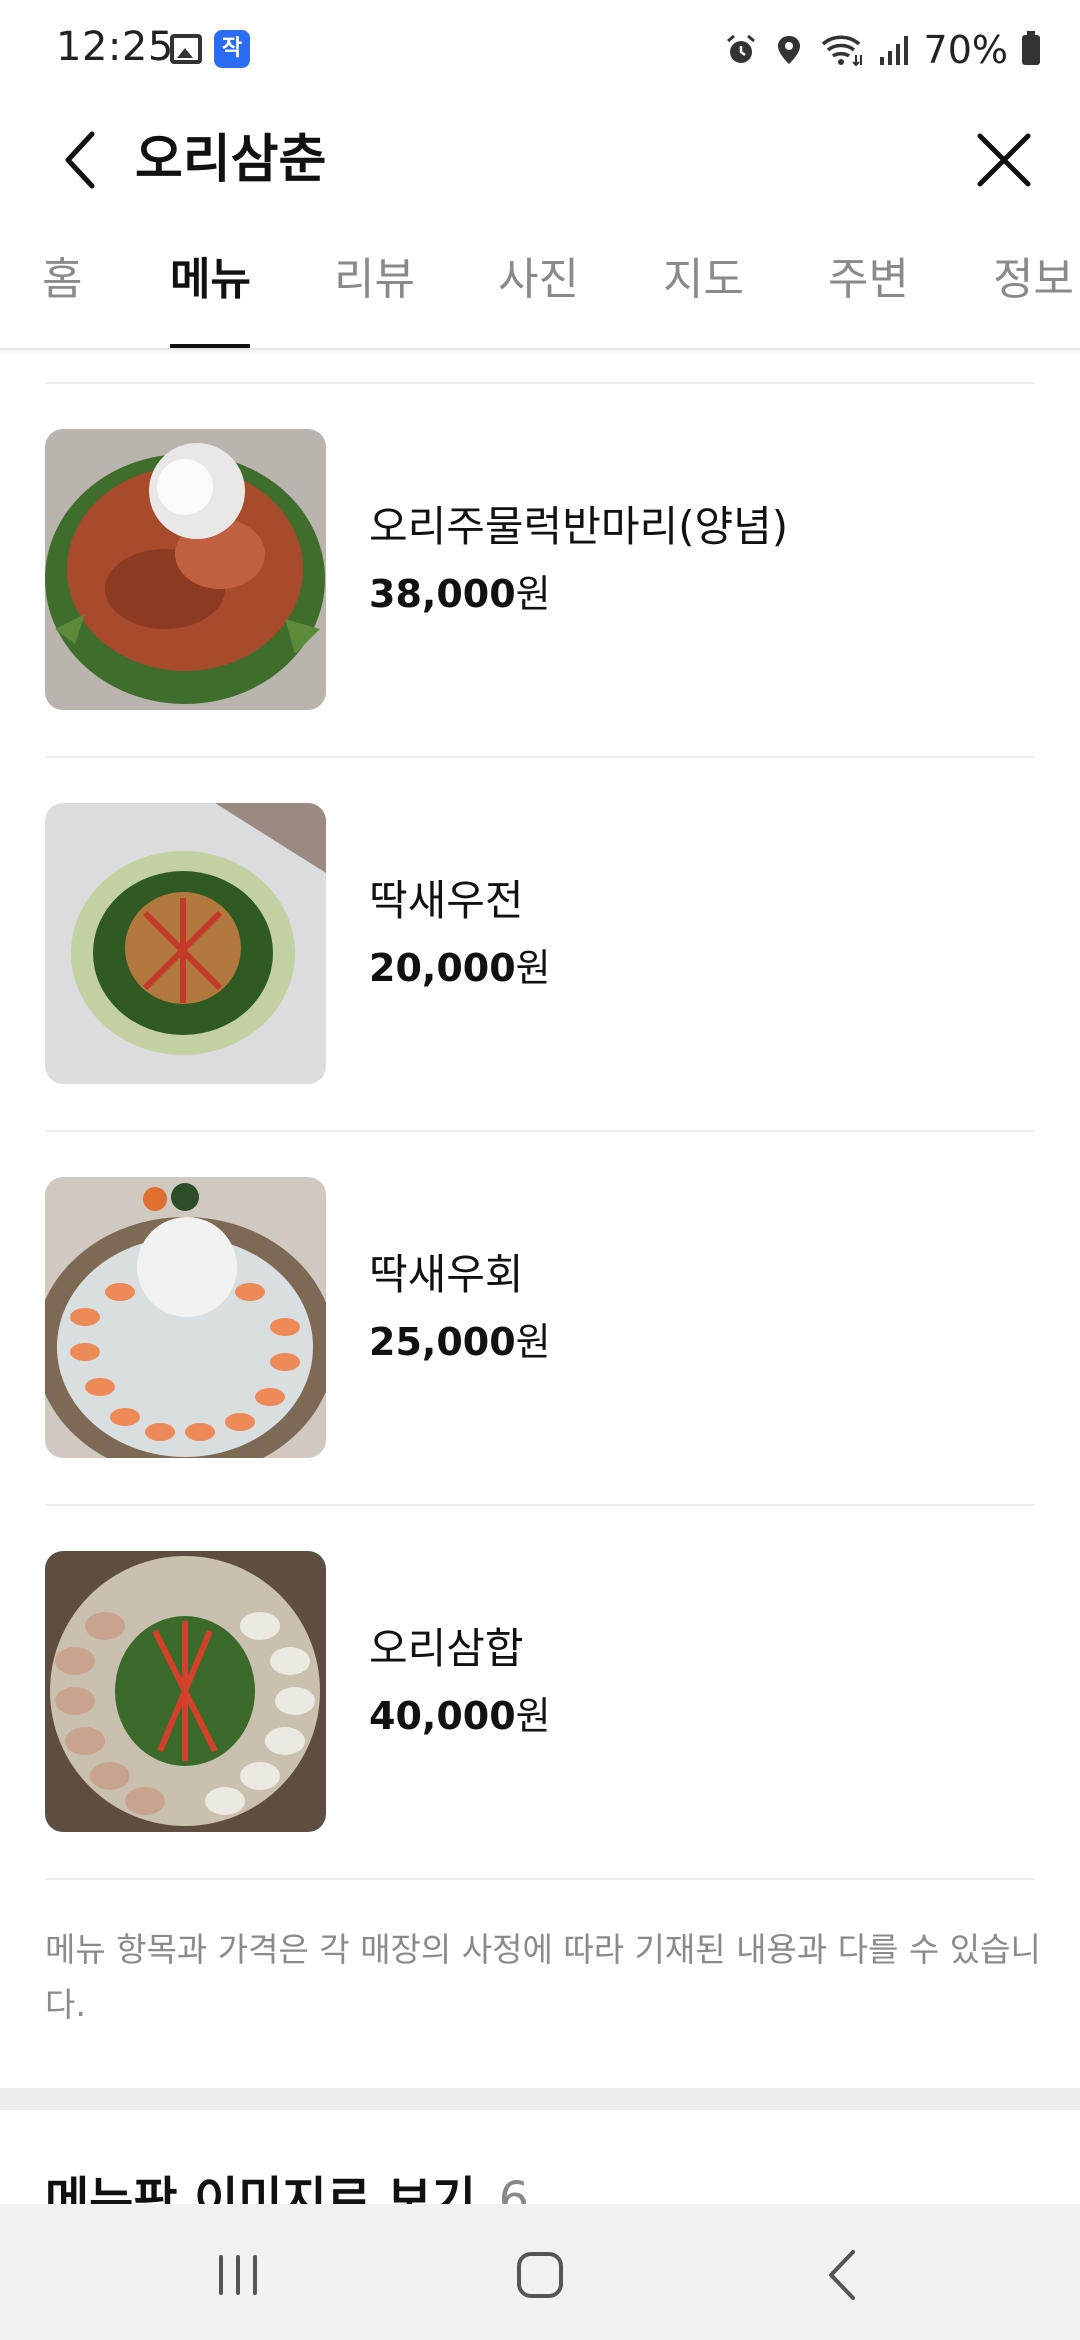 The width and height of the screenshot is (1080, 2340). Describe the element at coordinates (538, 280) in the screenshot. I see `tab-photo: 사진` at that location.